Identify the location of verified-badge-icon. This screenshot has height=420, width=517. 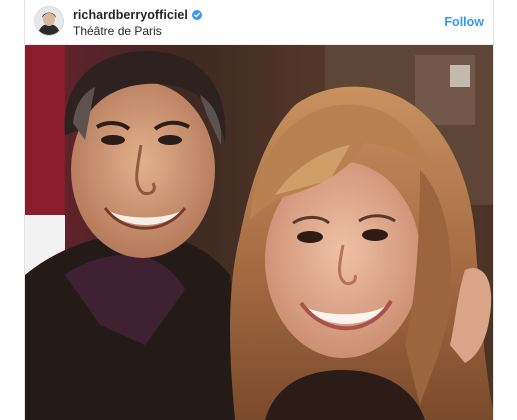
(196, 15).